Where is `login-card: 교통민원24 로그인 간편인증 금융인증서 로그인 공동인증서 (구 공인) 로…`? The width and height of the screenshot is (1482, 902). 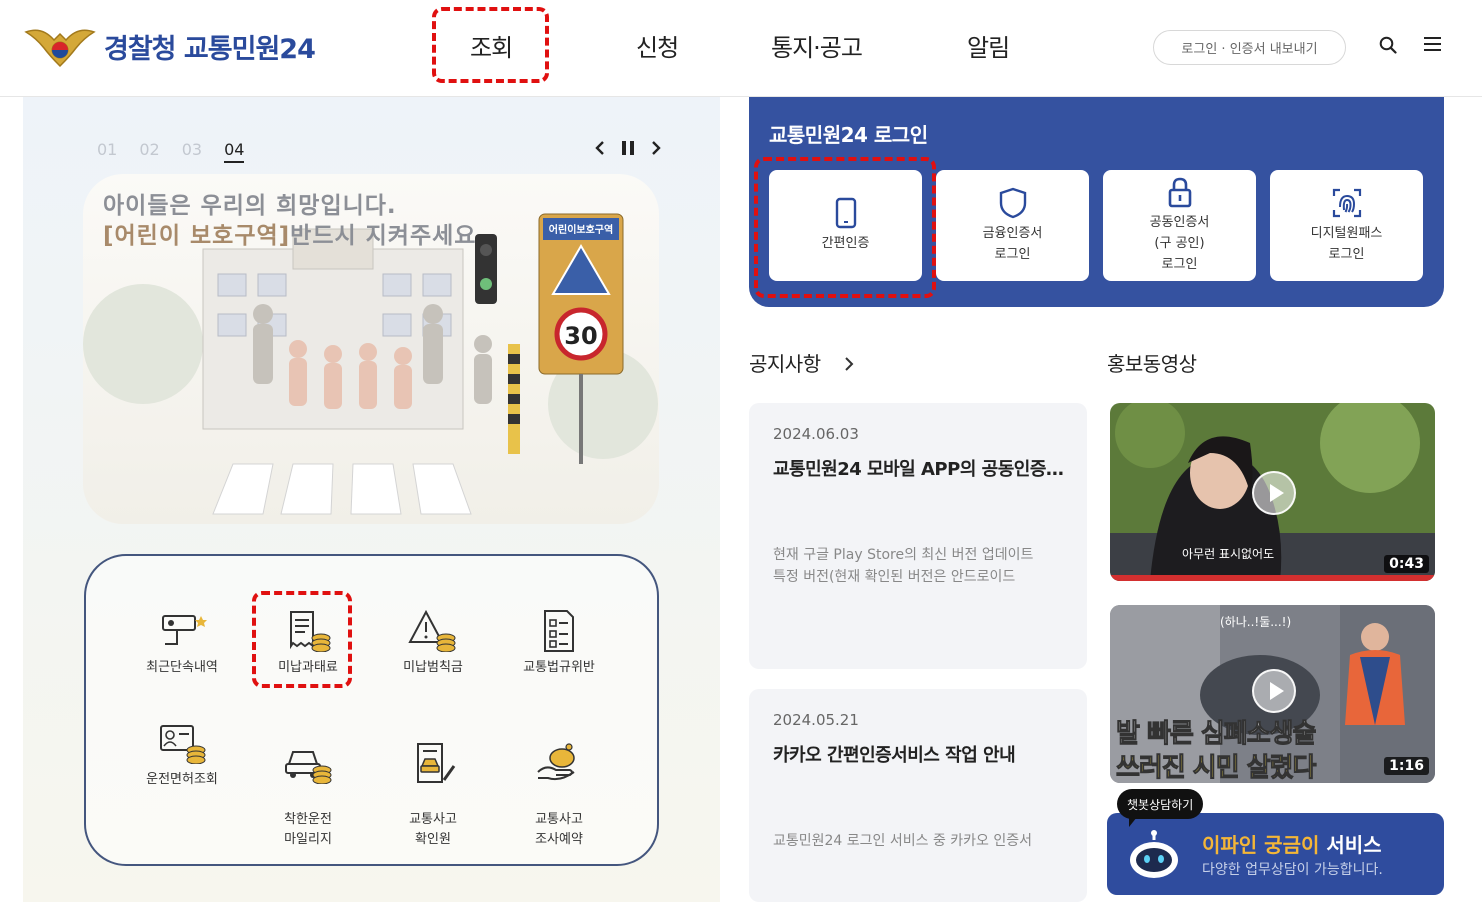
login-card: 교통민원24 로그인 간편인증 금융인증서 로그인 공동인증서 (구 공인) 로… is located at coordinates (1096, 202).